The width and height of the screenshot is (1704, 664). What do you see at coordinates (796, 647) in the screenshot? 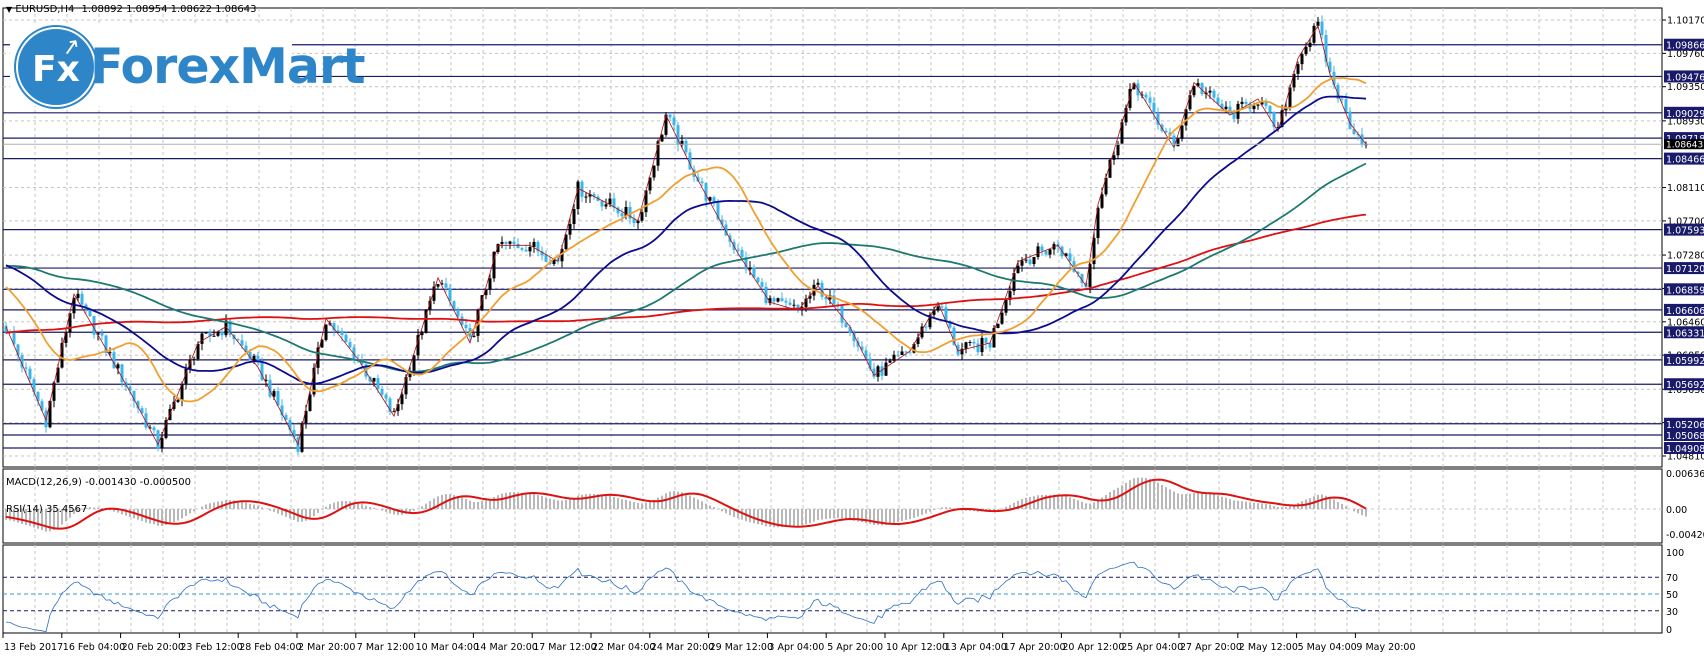
I see `time-axis-label: 3 Apr 04:00` at bounding box center [796, 647].